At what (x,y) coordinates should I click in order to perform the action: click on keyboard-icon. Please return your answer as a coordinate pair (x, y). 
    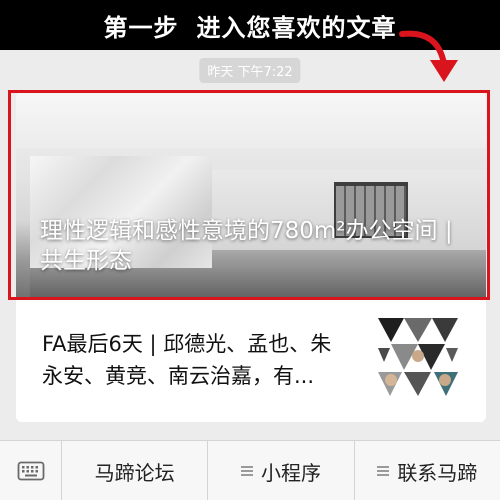
    Looking at the image, I should click on (30, 471).